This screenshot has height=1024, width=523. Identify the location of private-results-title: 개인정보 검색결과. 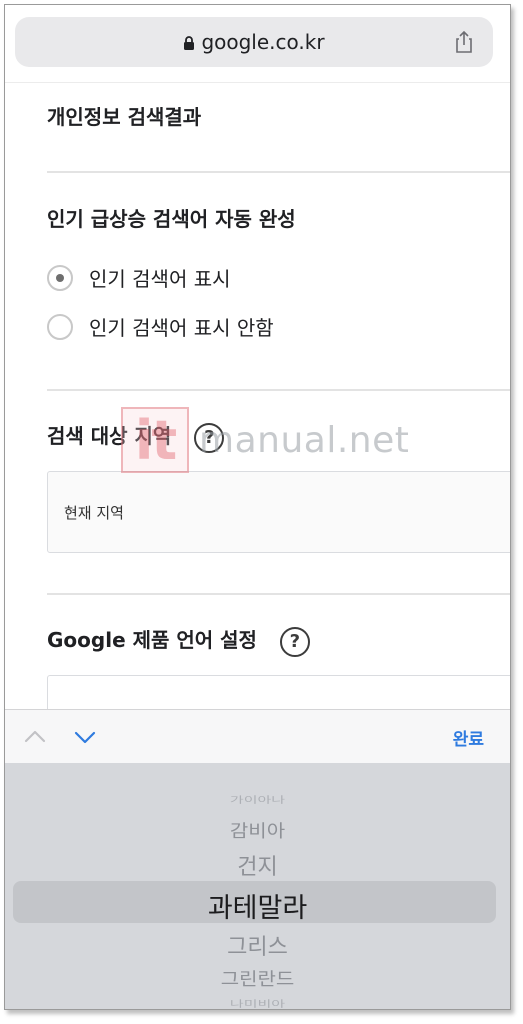
(124, 115).